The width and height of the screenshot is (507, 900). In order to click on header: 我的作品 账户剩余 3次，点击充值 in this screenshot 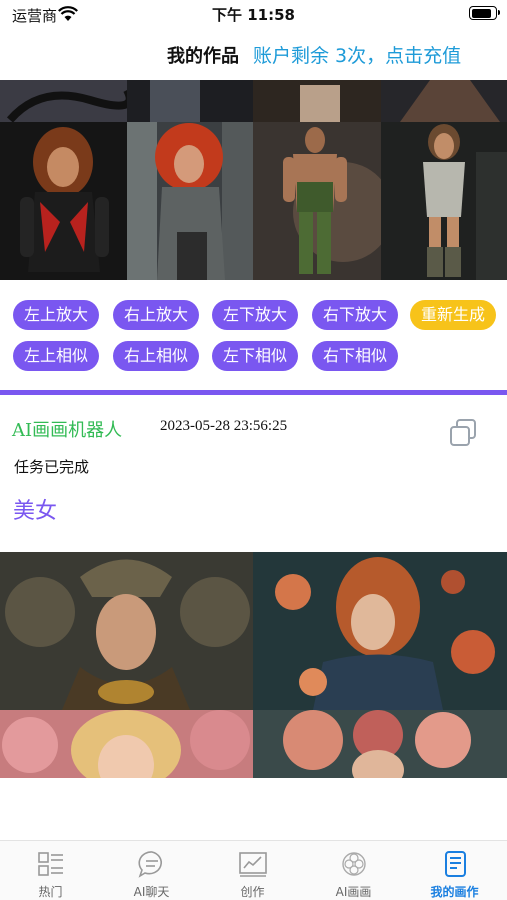, I will do `click(253, 54)`.